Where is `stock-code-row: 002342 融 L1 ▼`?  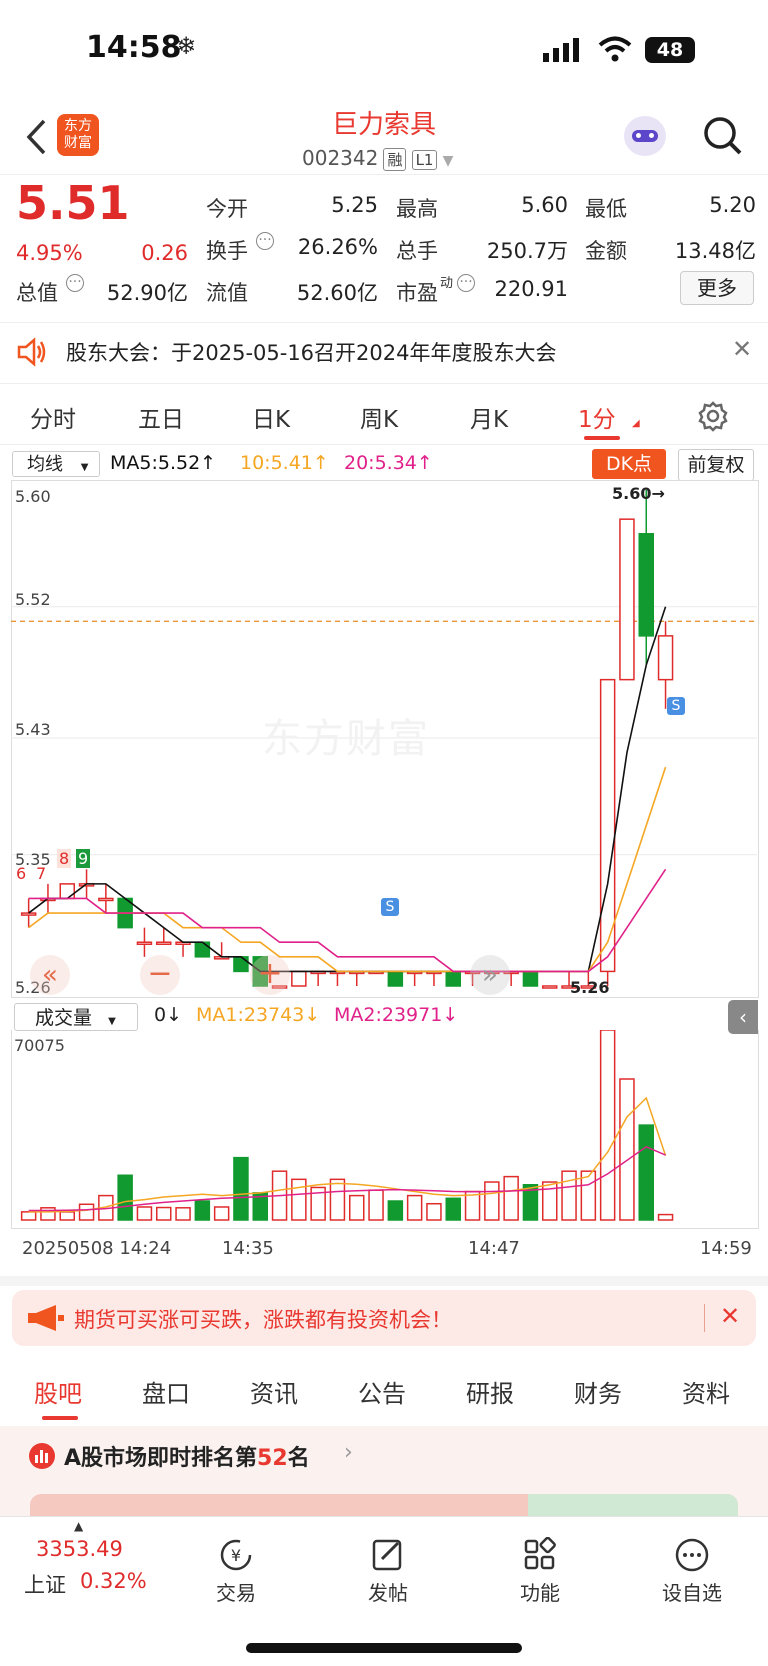 stock-code-row: 002342 融 L1 ▼ is located at coordinates (377, 158).